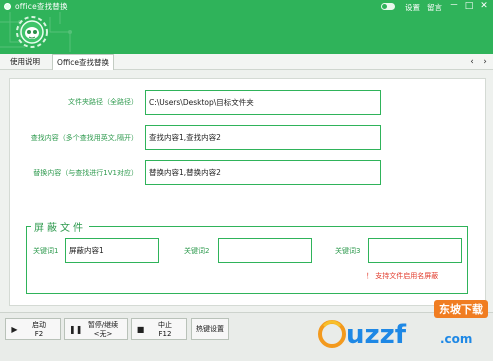 This screenshot has width=493, height=361. What do you see at coordinates (41, 6) in the screenshot?
I see `window-title: office查找替换` at bounding box center [41, 6].